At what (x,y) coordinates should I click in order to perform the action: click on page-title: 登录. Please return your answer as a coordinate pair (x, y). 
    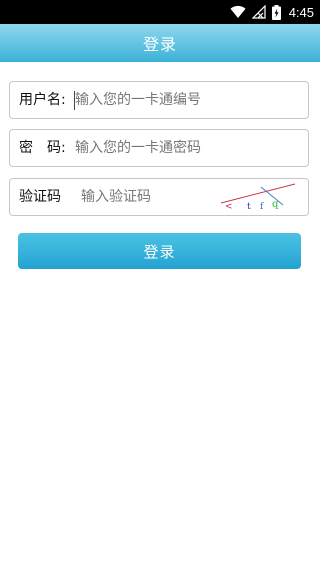
    Looking at the image, I should click on (159, 44).